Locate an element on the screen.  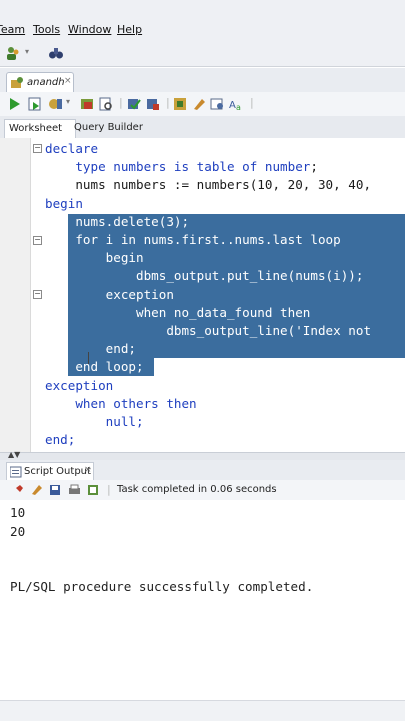
editor-toolbar: ▾ | | Aa | is located at coordinates (202, 104).